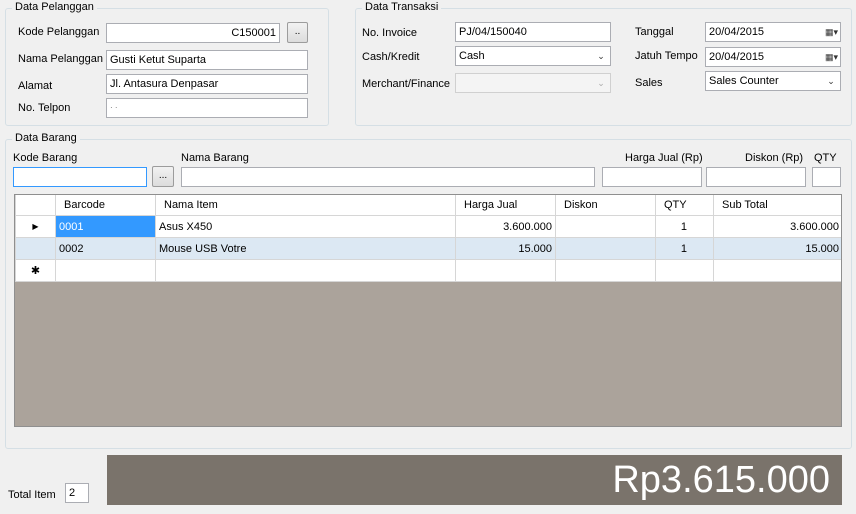  What do you see at coordinates (505, 205) in the screenshot?
I see `column-header-harga-jual: Harga Jual` at bounding box center [505, 205].